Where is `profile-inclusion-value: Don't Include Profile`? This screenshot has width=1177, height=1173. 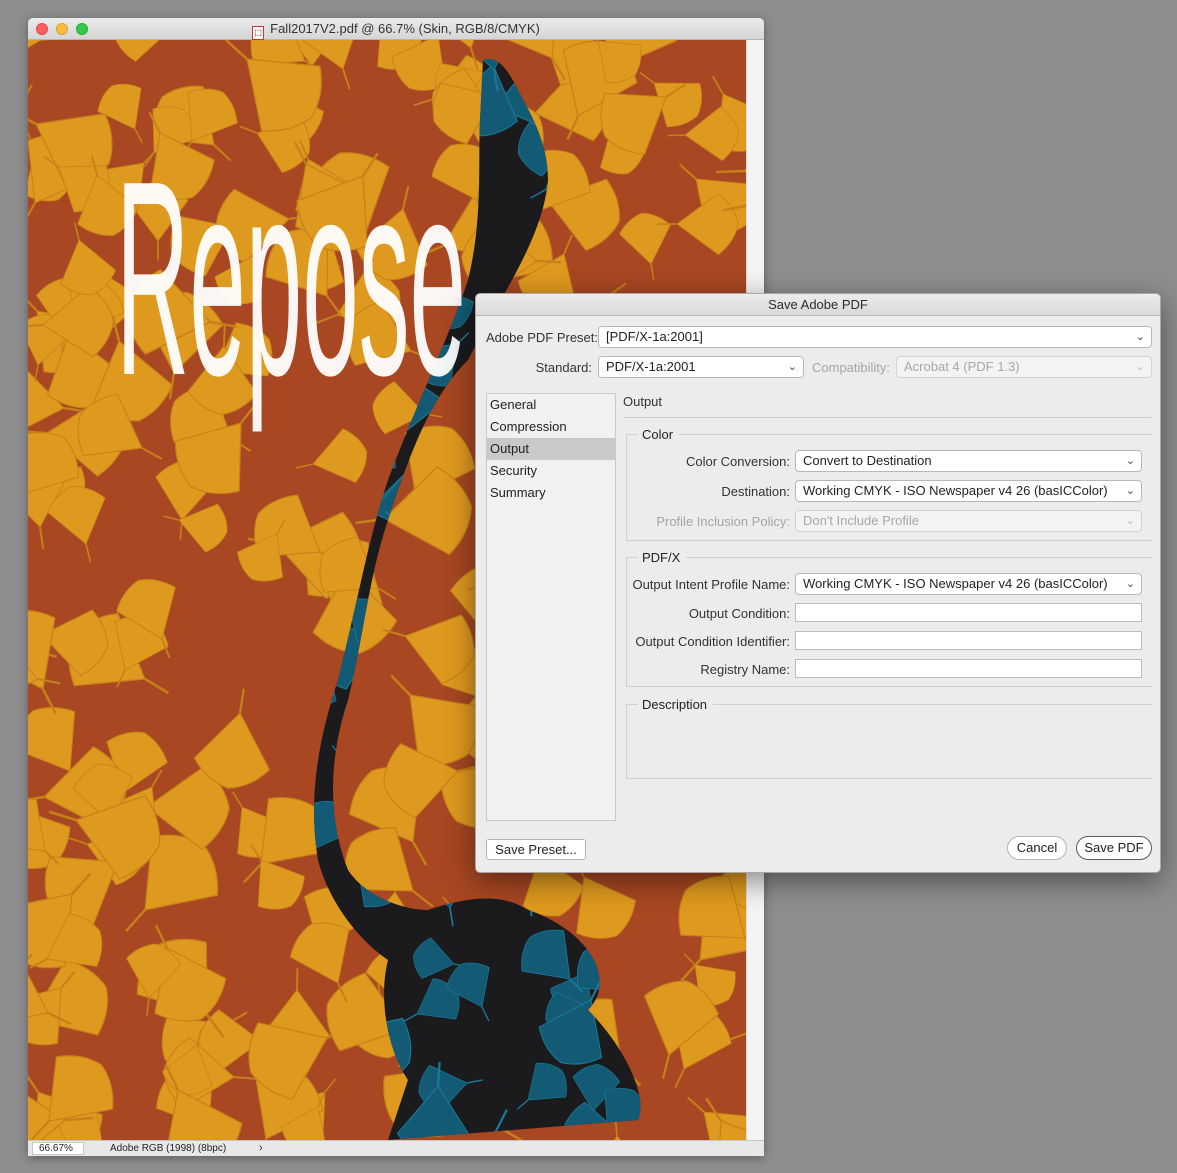
profile-inclusion-value: Don't Include Profile is located at coordinates (861, 520).